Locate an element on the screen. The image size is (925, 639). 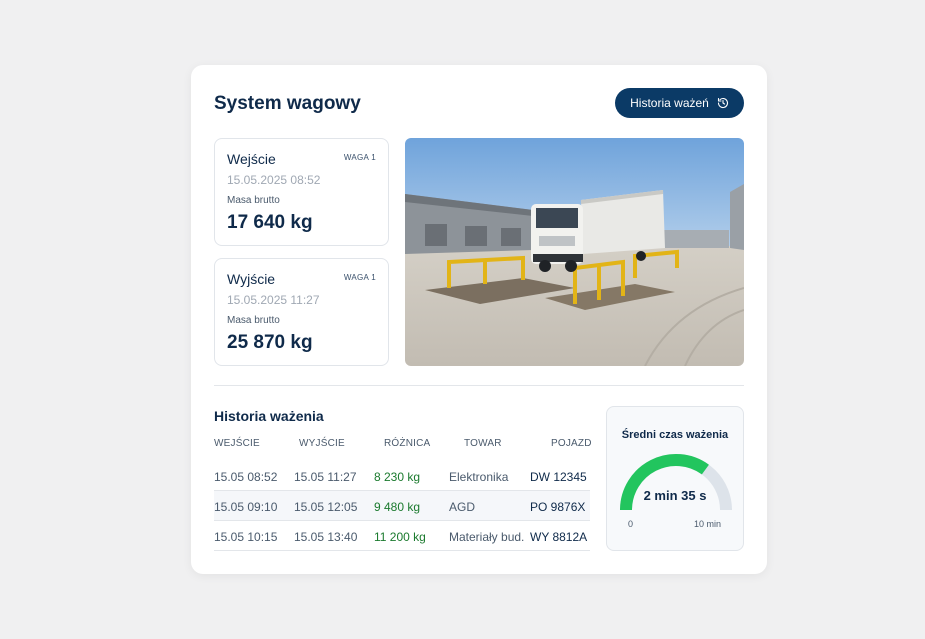
weighing-history-button: Historia ważeń is located at coordinates (679, 103).